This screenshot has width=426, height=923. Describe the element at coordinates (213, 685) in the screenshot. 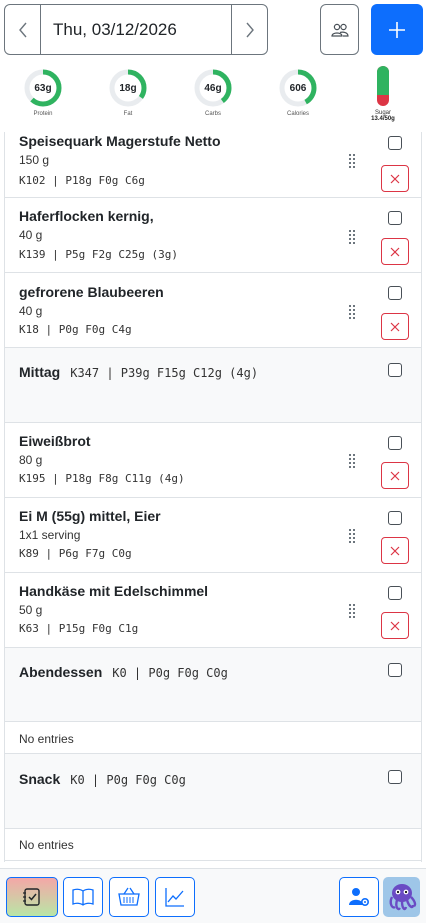

I see `meal-section-abendessen: Abendessen K0 | P0g F0g C0g` at that location.